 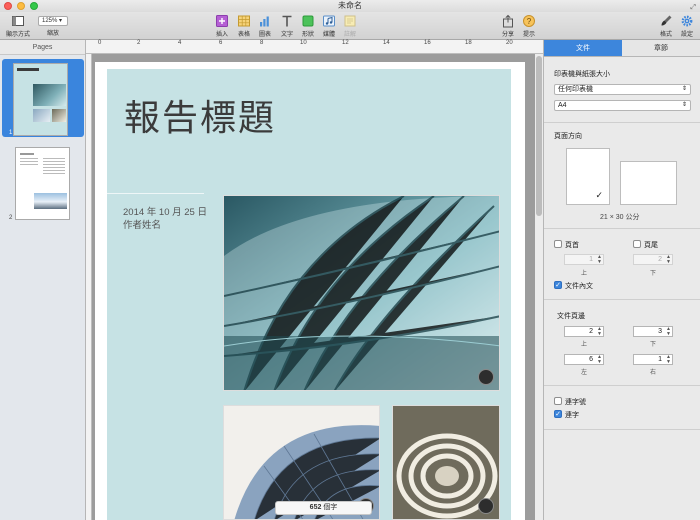 What do you see at coordinates (308, 26) in the screenshot?
I see `shape-button: 形狀` at bounding box center [308, 26].